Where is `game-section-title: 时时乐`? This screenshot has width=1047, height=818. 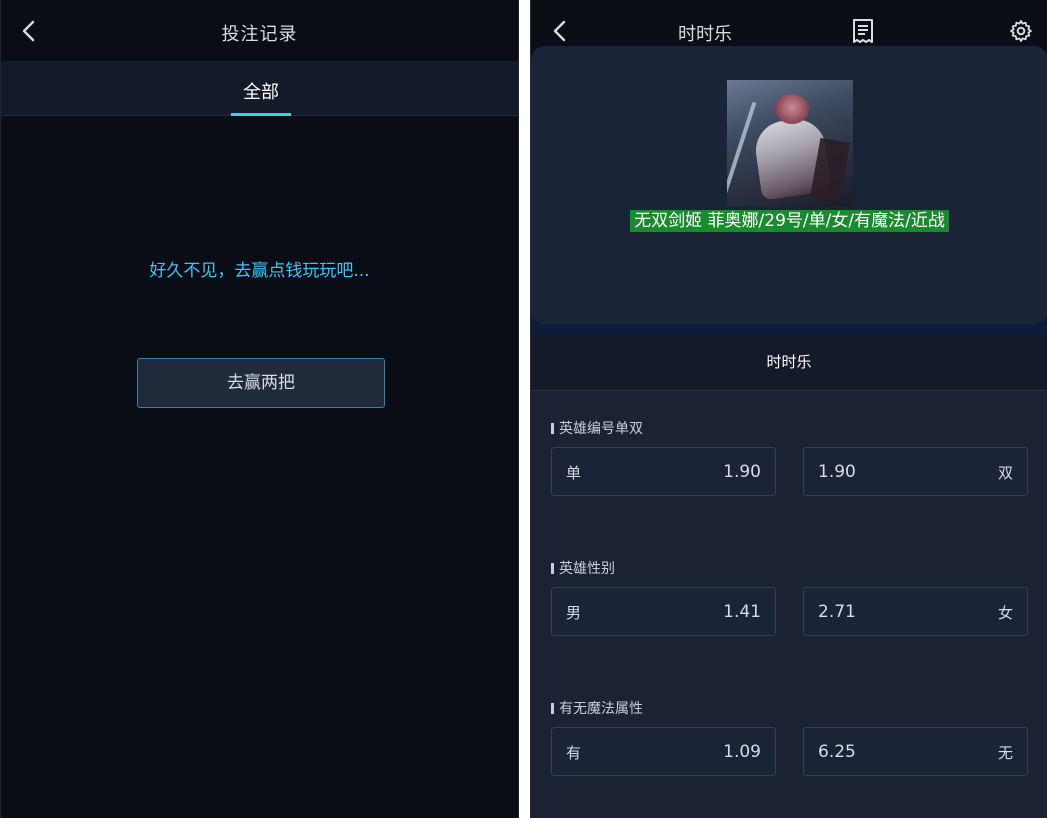 game-section-title: 时时乐 is located at coordinates (789, 362).